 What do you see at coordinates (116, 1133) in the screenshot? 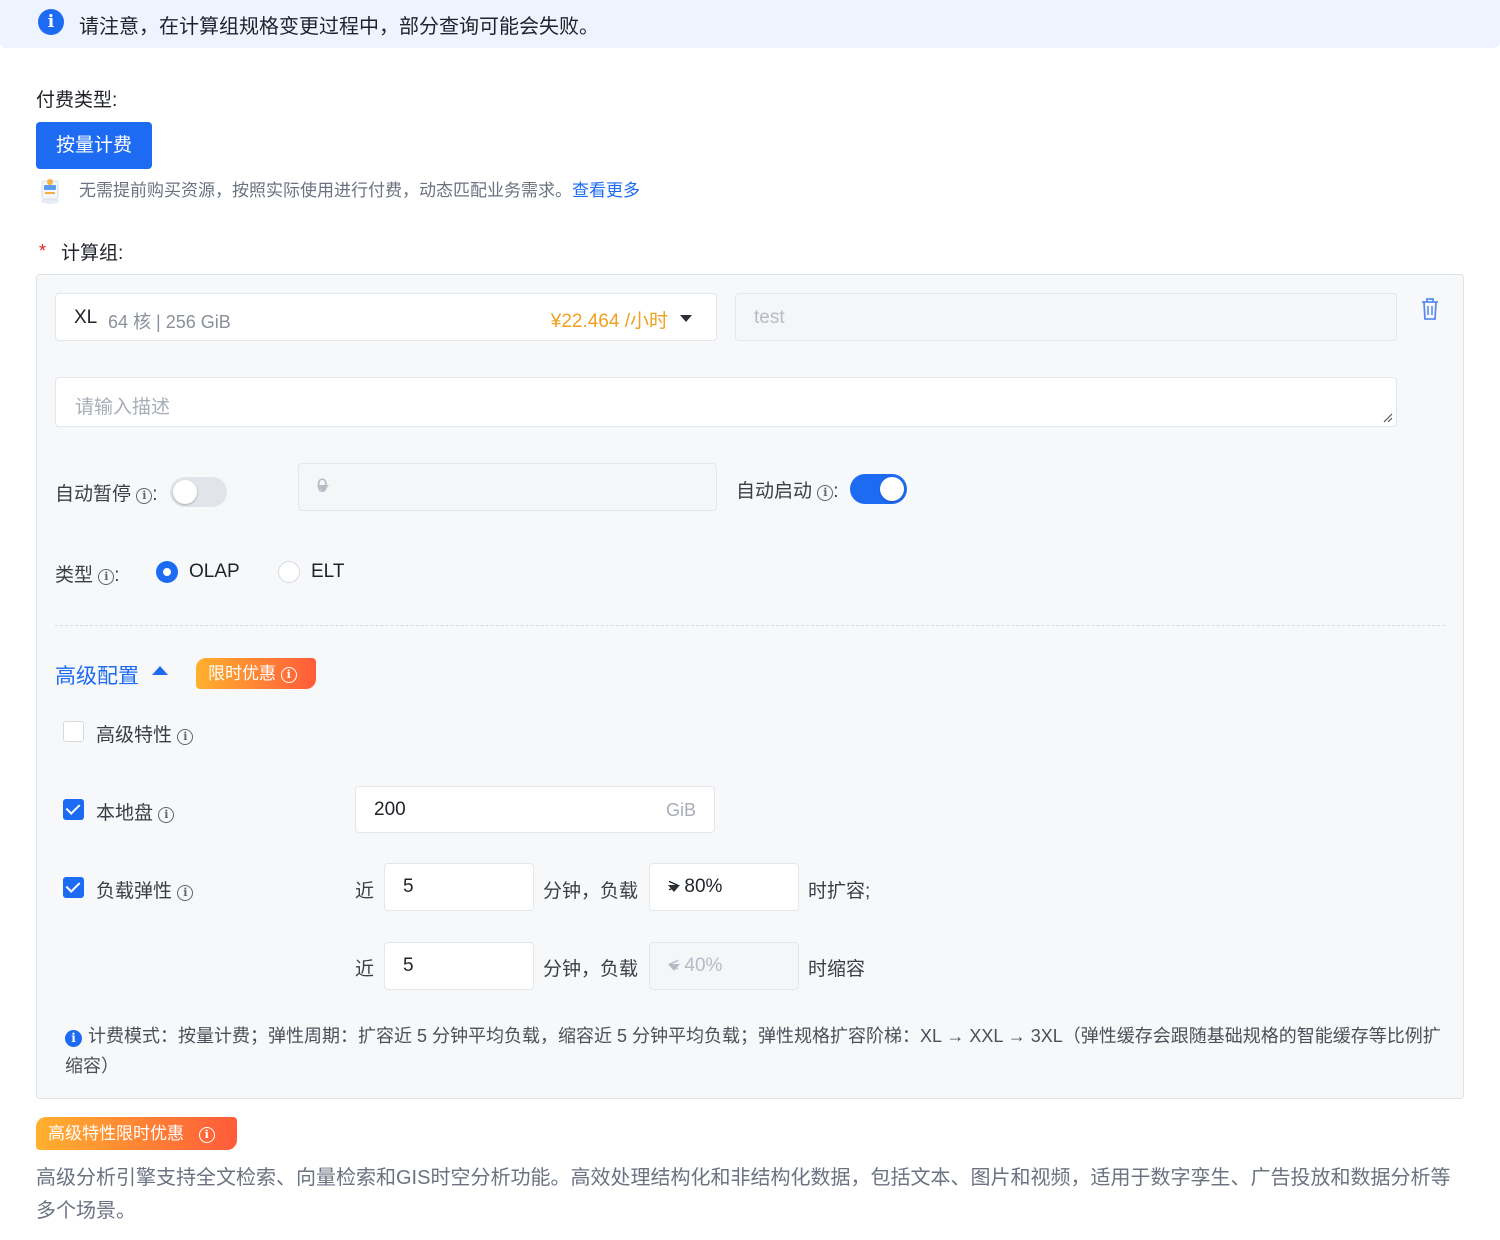
I see `advanced-offer-text: 高级特性限时优惠` at bounding box center [116, 1133].